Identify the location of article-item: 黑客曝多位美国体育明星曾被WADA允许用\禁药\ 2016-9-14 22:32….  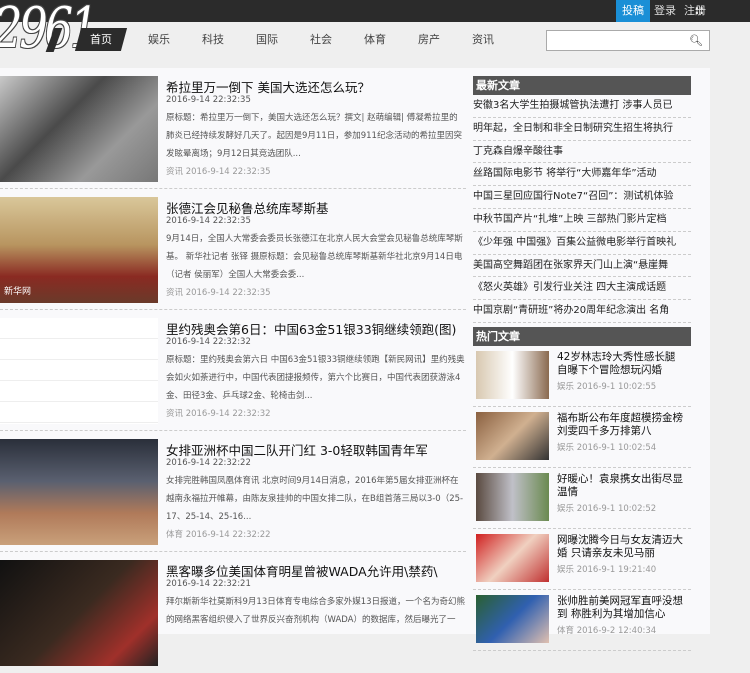
(233, 612).